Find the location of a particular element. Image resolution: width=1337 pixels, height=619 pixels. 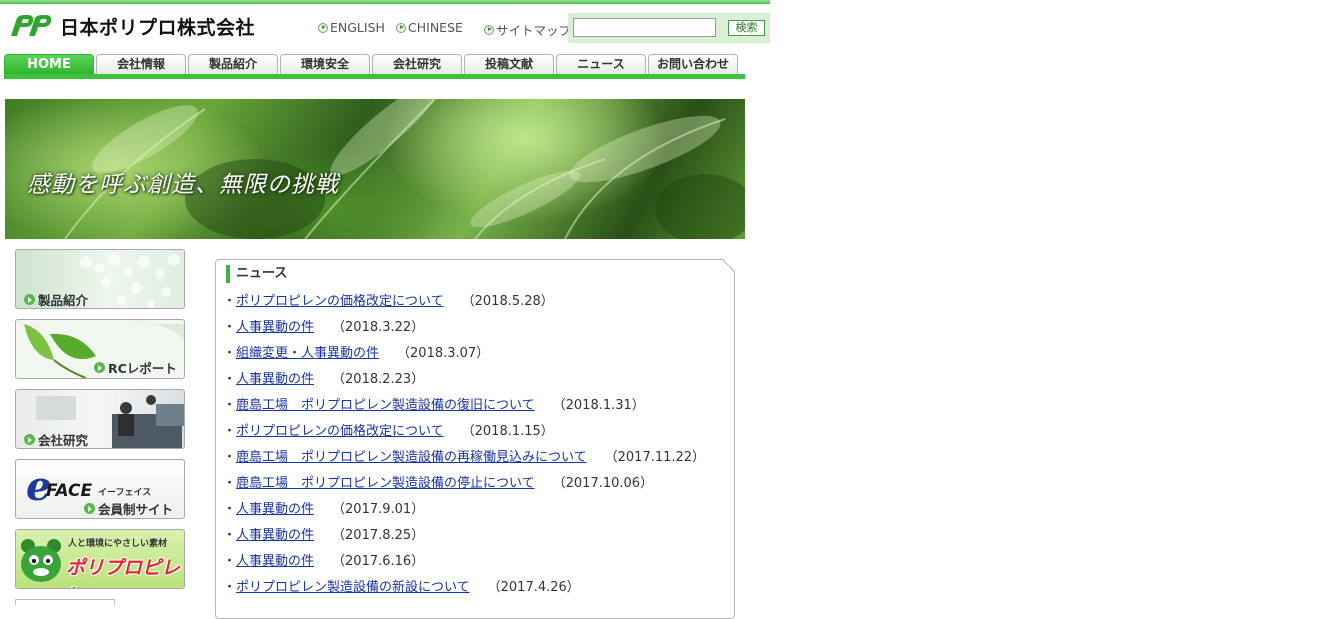

search-button: 検索 is located at coordinates (746, 28).